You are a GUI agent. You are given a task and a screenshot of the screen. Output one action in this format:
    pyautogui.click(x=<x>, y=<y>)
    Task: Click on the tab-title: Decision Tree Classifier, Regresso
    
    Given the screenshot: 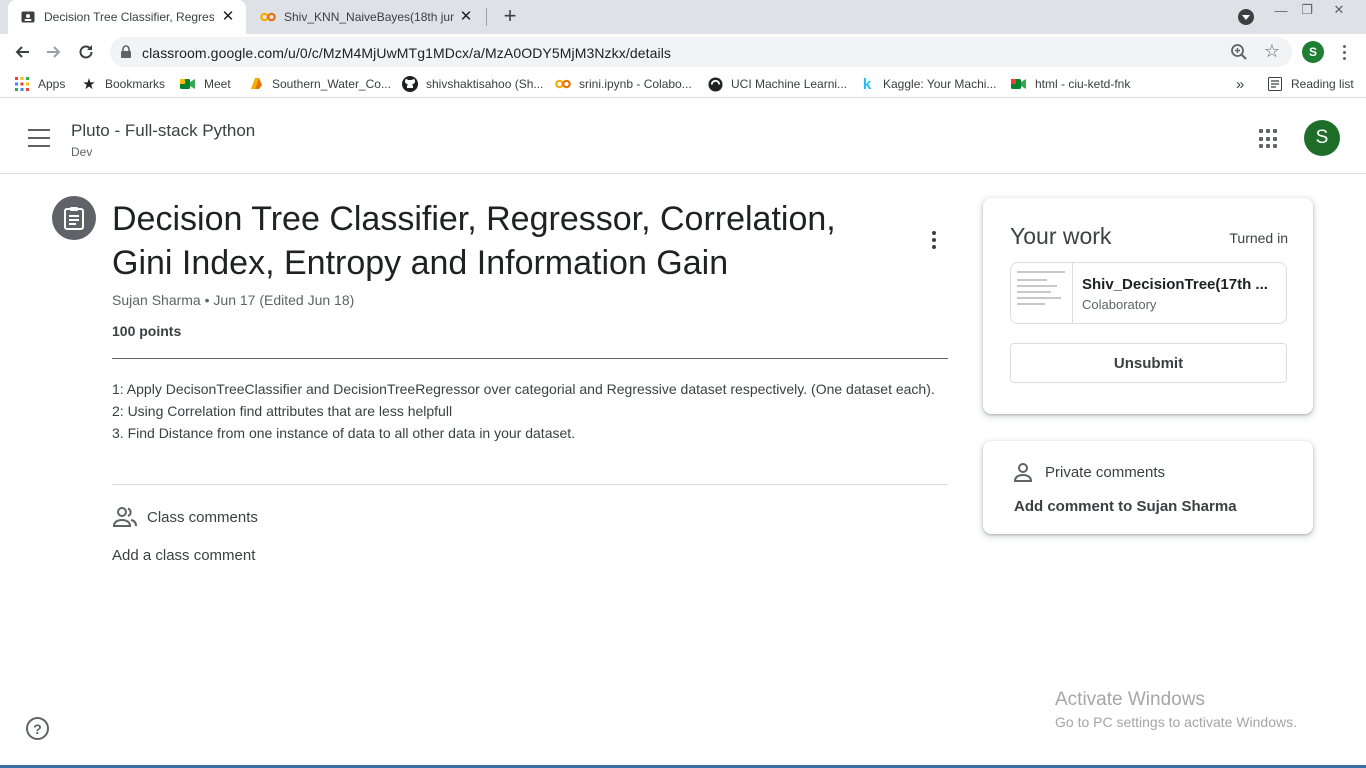 What is the action you would take?
    pyautogui.click(x=129, y=17)
    